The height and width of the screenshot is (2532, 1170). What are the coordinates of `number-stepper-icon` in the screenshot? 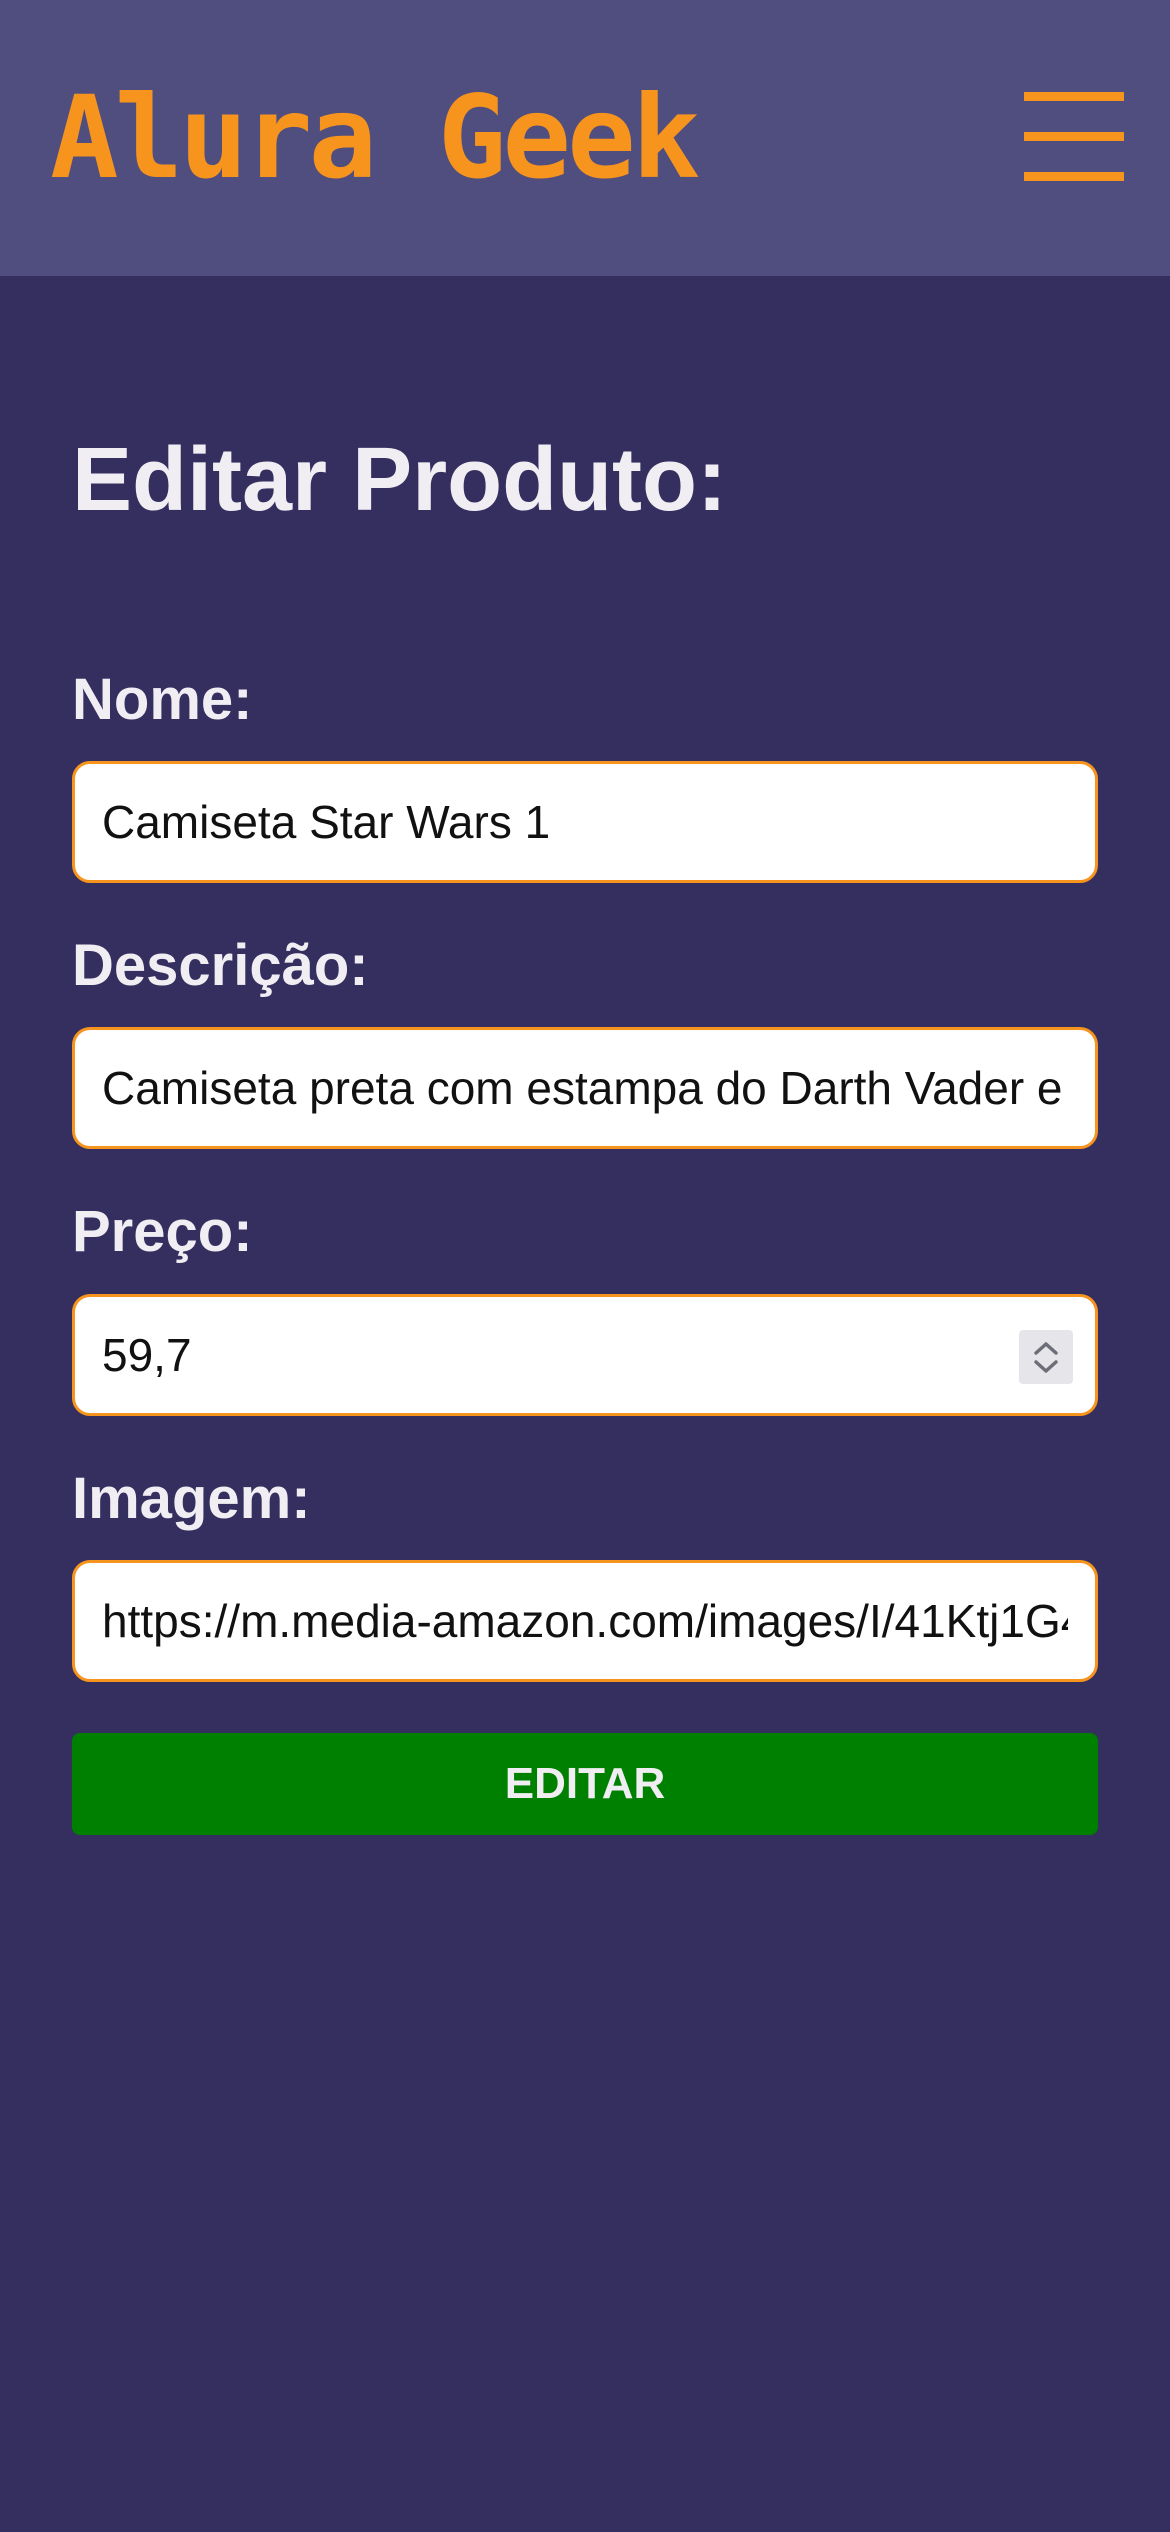 It's located at (1046, 1357).